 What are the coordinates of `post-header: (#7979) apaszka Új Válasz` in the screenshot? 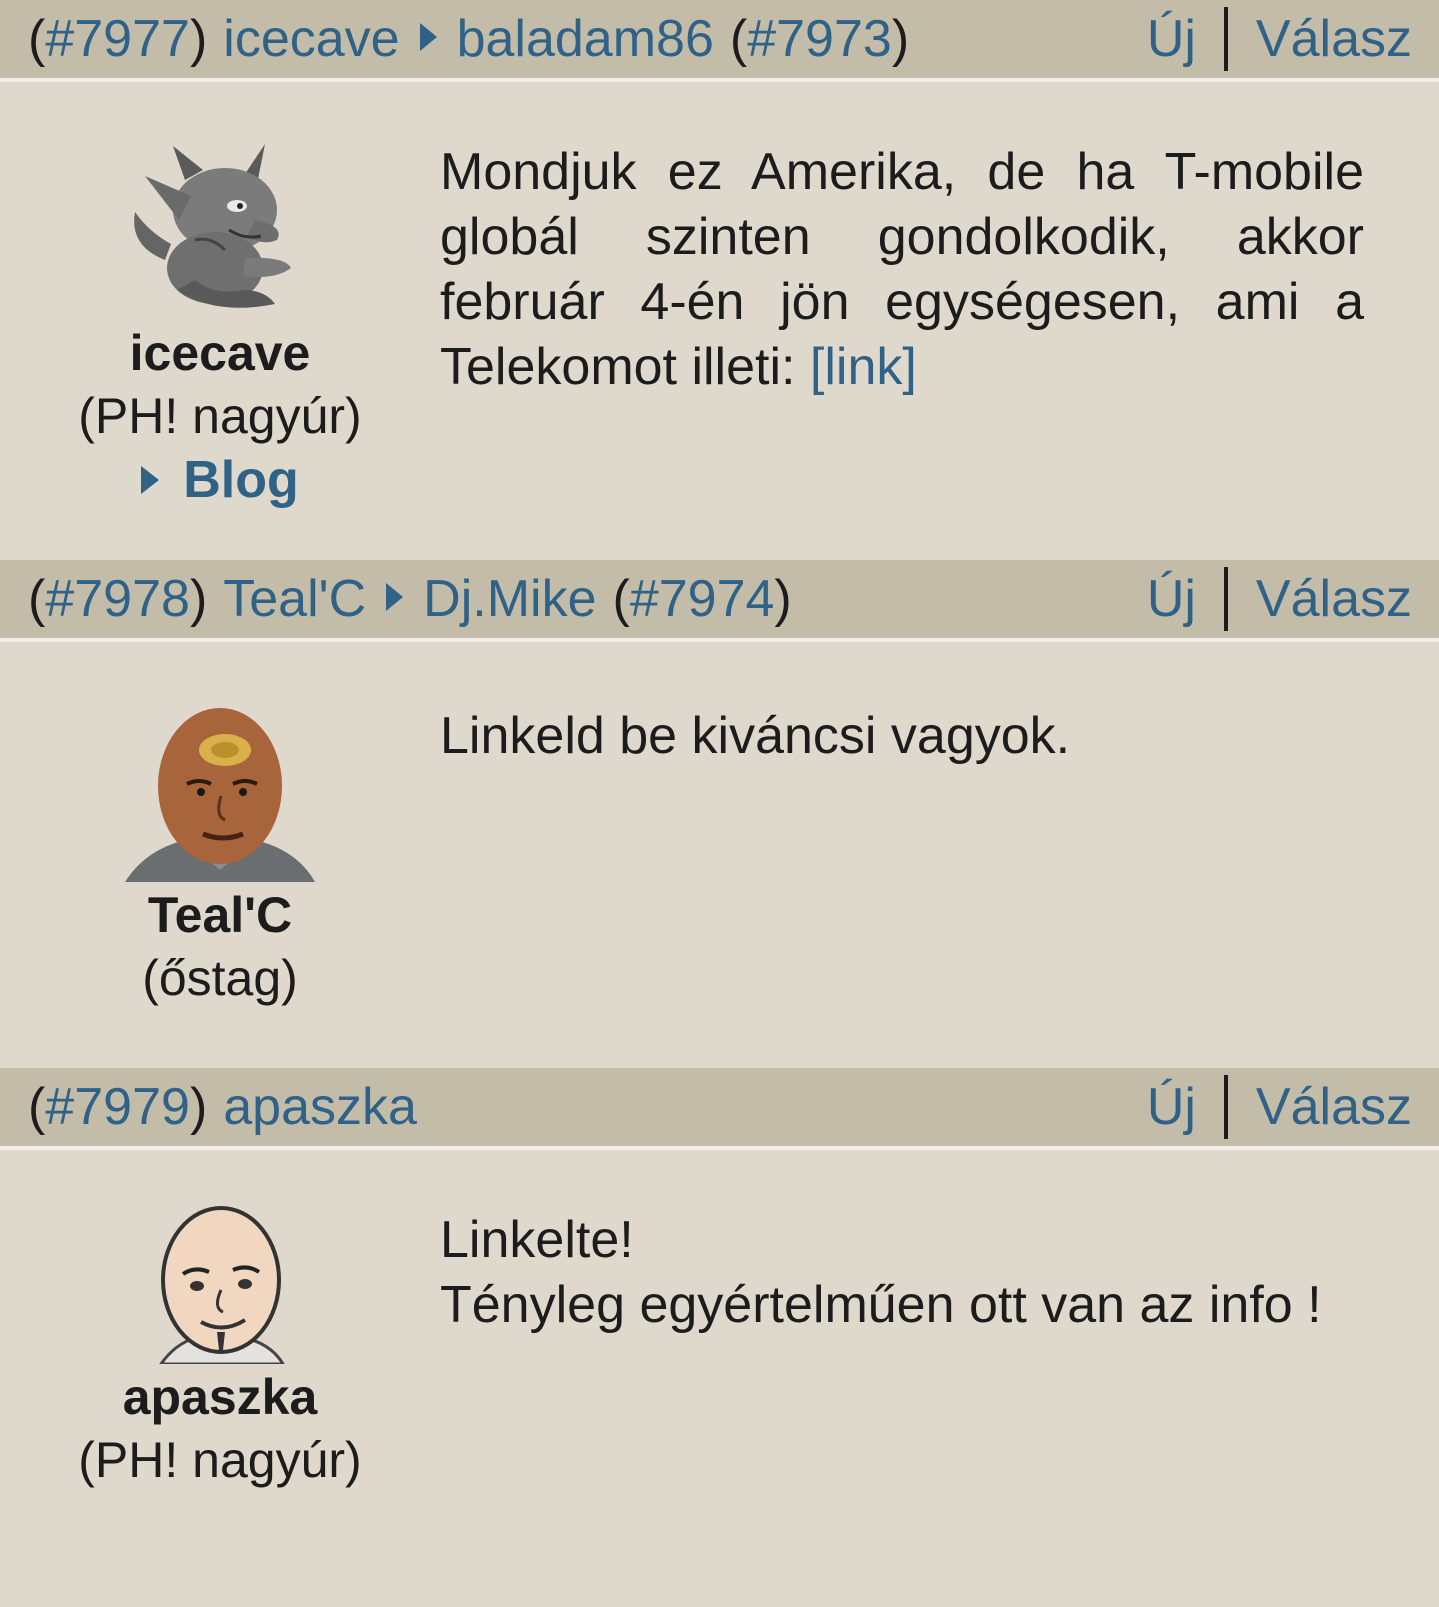 It's located at (719, 1109).